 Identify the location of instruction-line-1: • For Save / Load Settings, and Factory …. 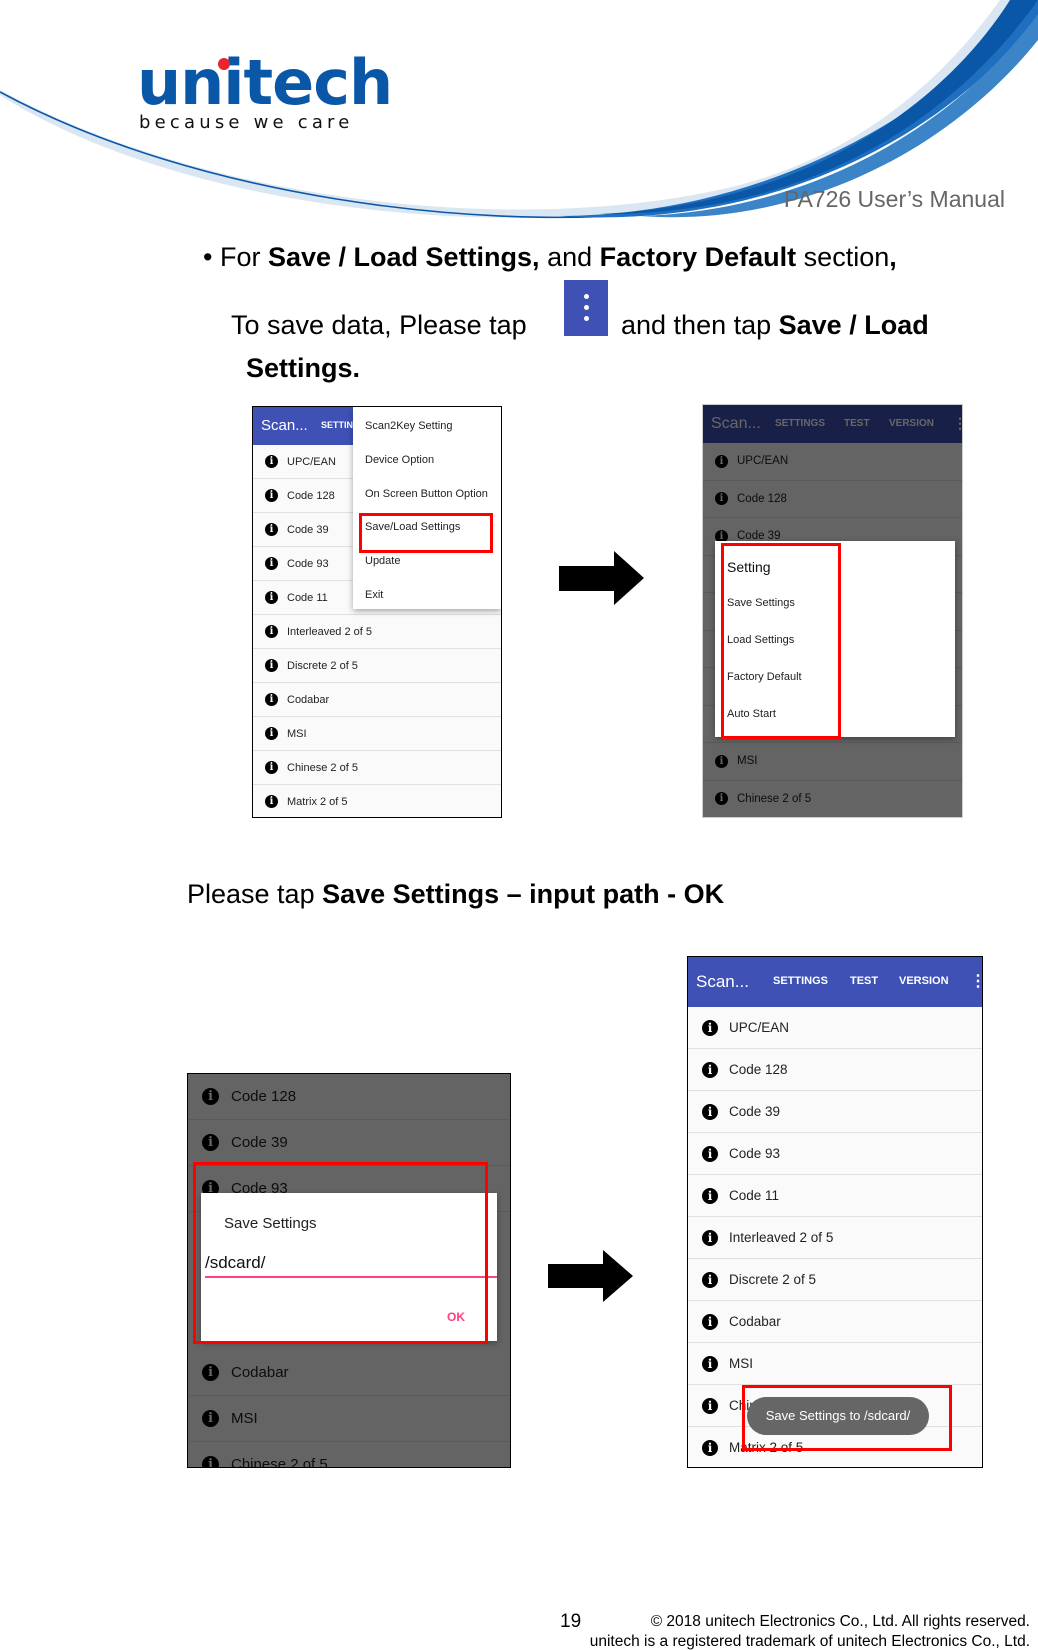
(550, 257).